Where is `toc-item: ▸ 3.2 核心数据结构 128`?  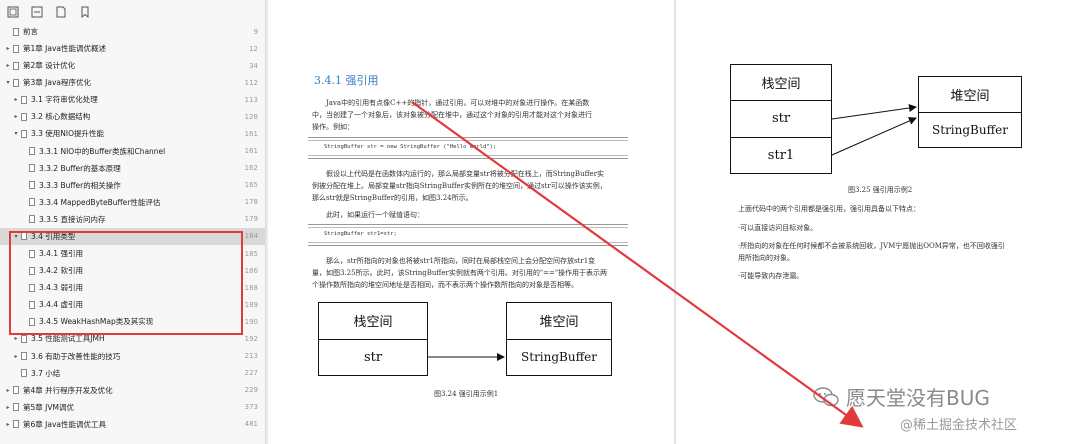 toc-item: ▸ 3.2 核心数据结构 128 is located at coordinates (132, 116).